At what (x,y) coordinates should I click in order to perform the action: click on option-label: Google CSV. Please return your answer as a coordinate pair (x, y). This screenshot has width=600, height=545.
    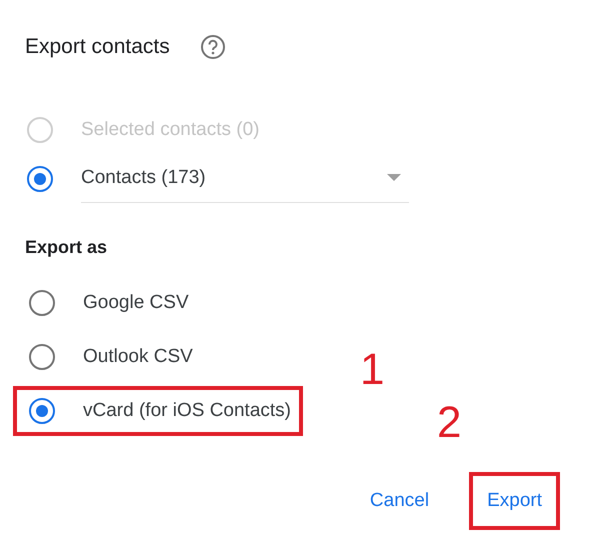
    Looking at the image, I should click on (136, 303).